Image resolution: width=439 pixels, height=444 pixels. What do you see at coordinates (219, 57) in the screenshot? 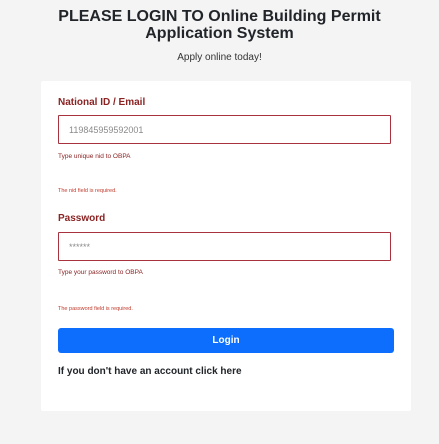
I see `tagline: Apply online today!` at bounding box center [219, 57].